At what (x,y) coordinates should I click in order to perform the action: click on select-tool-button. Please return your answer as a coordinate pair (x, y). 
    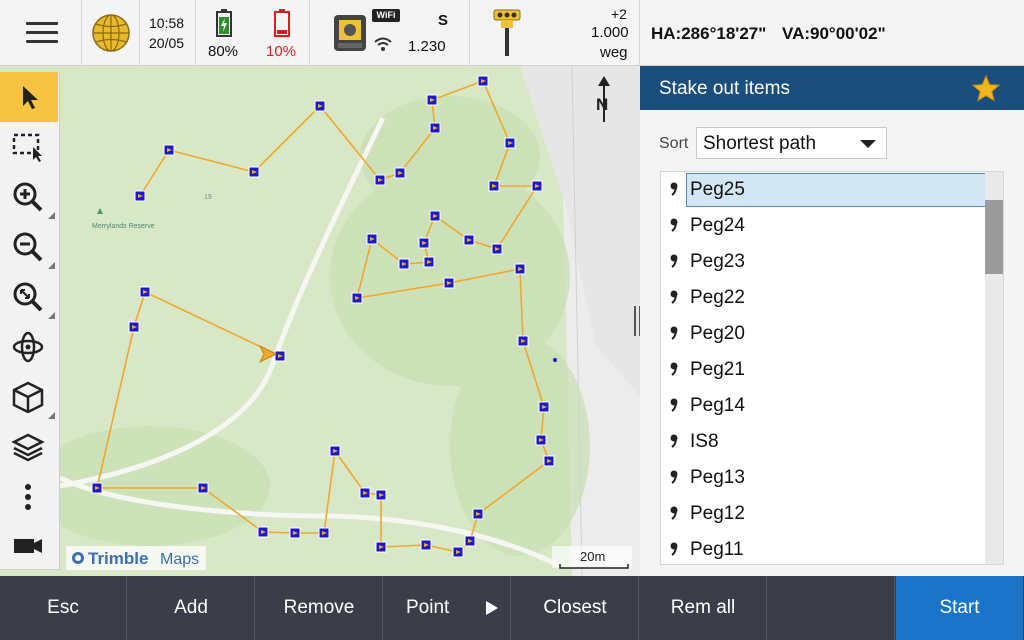
    Looking at the image, I should click on (29, 97).